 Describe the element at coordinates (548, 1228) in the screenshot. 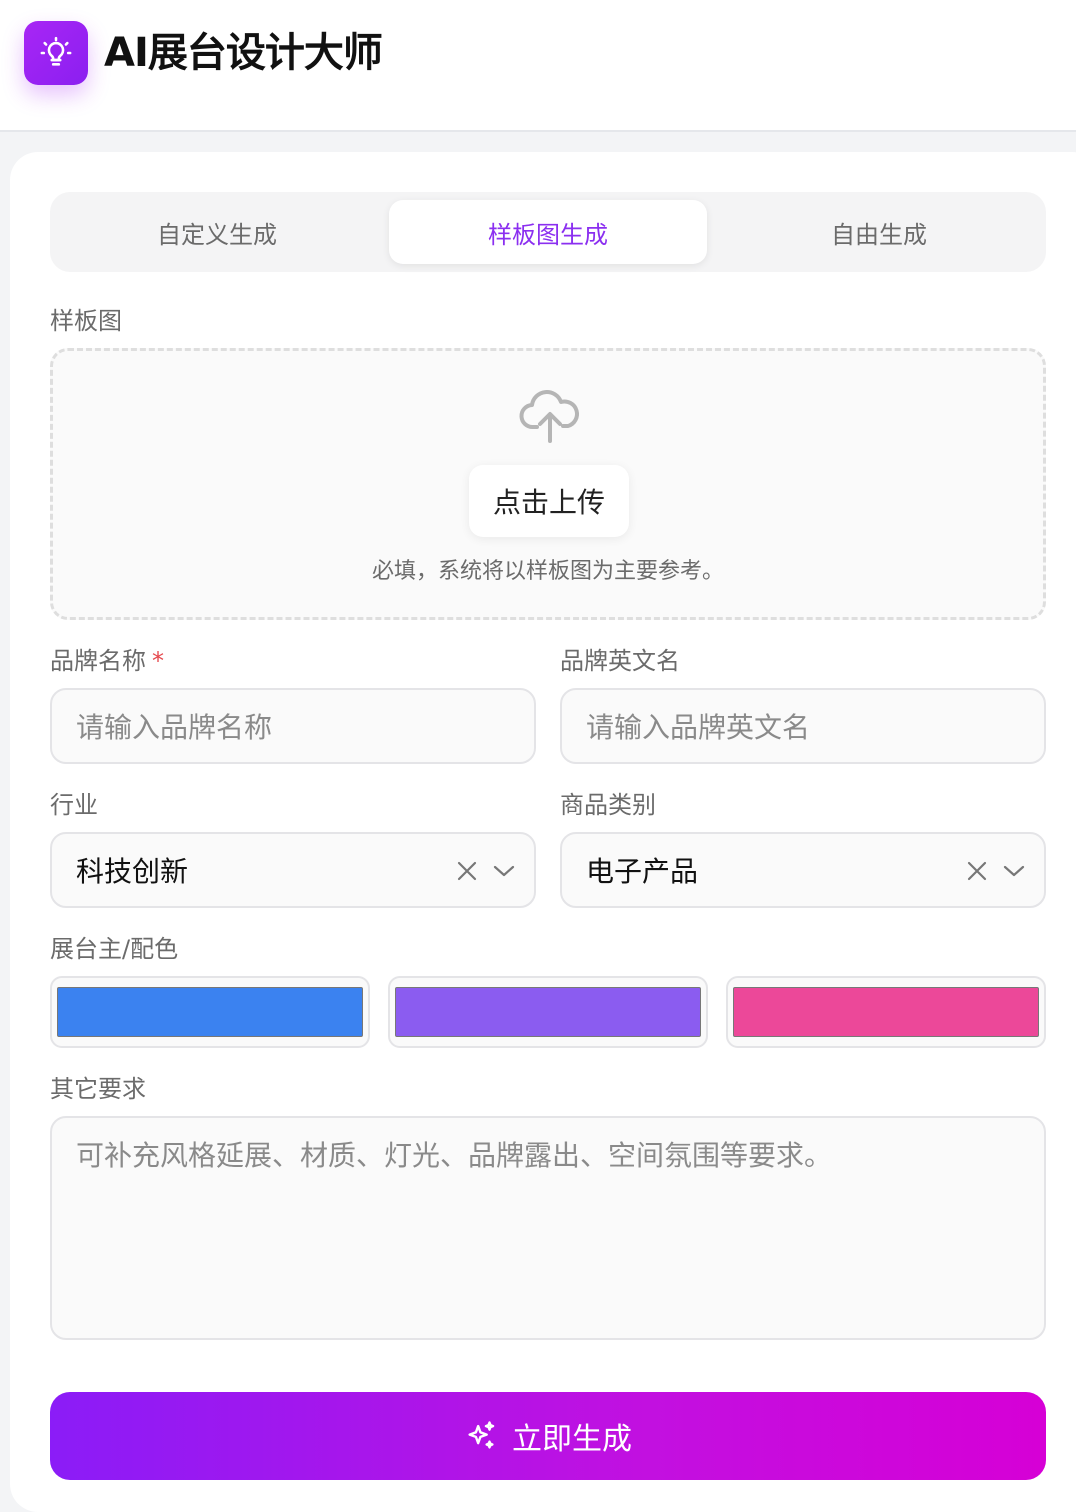

I see `other-requirements-textarea: 可补充风格延展、材质、灯光、品牌露出、空间氛围等要求。` at that location.